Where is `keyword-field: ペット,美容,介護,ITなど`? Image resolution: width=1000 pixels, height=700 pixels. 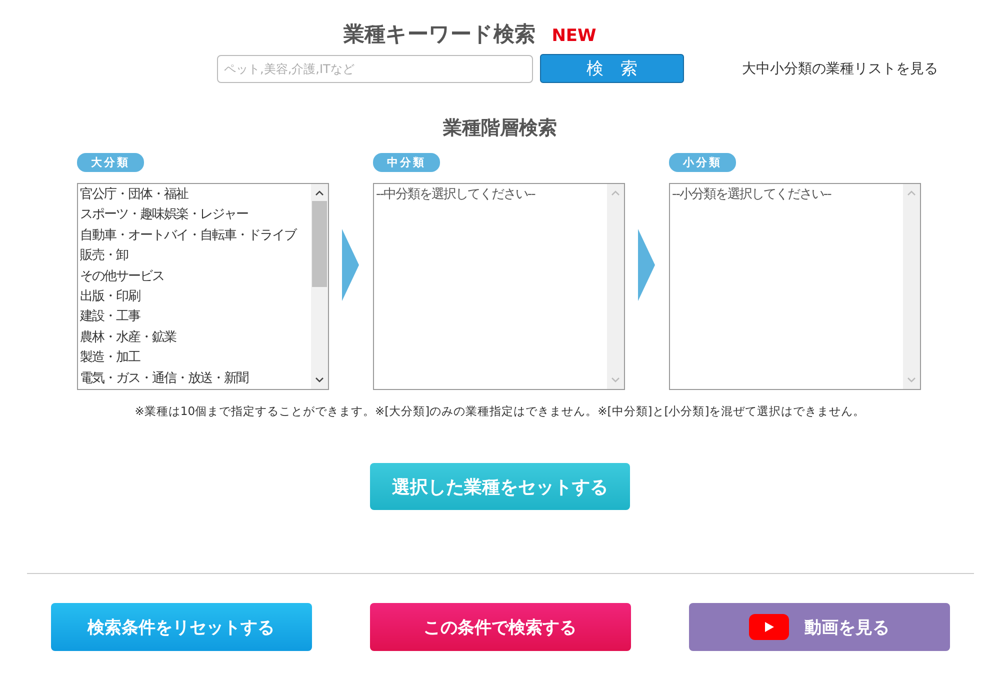
keyword-field: ペット,美容,介護,ITなど is located at coordinates (375, 68).